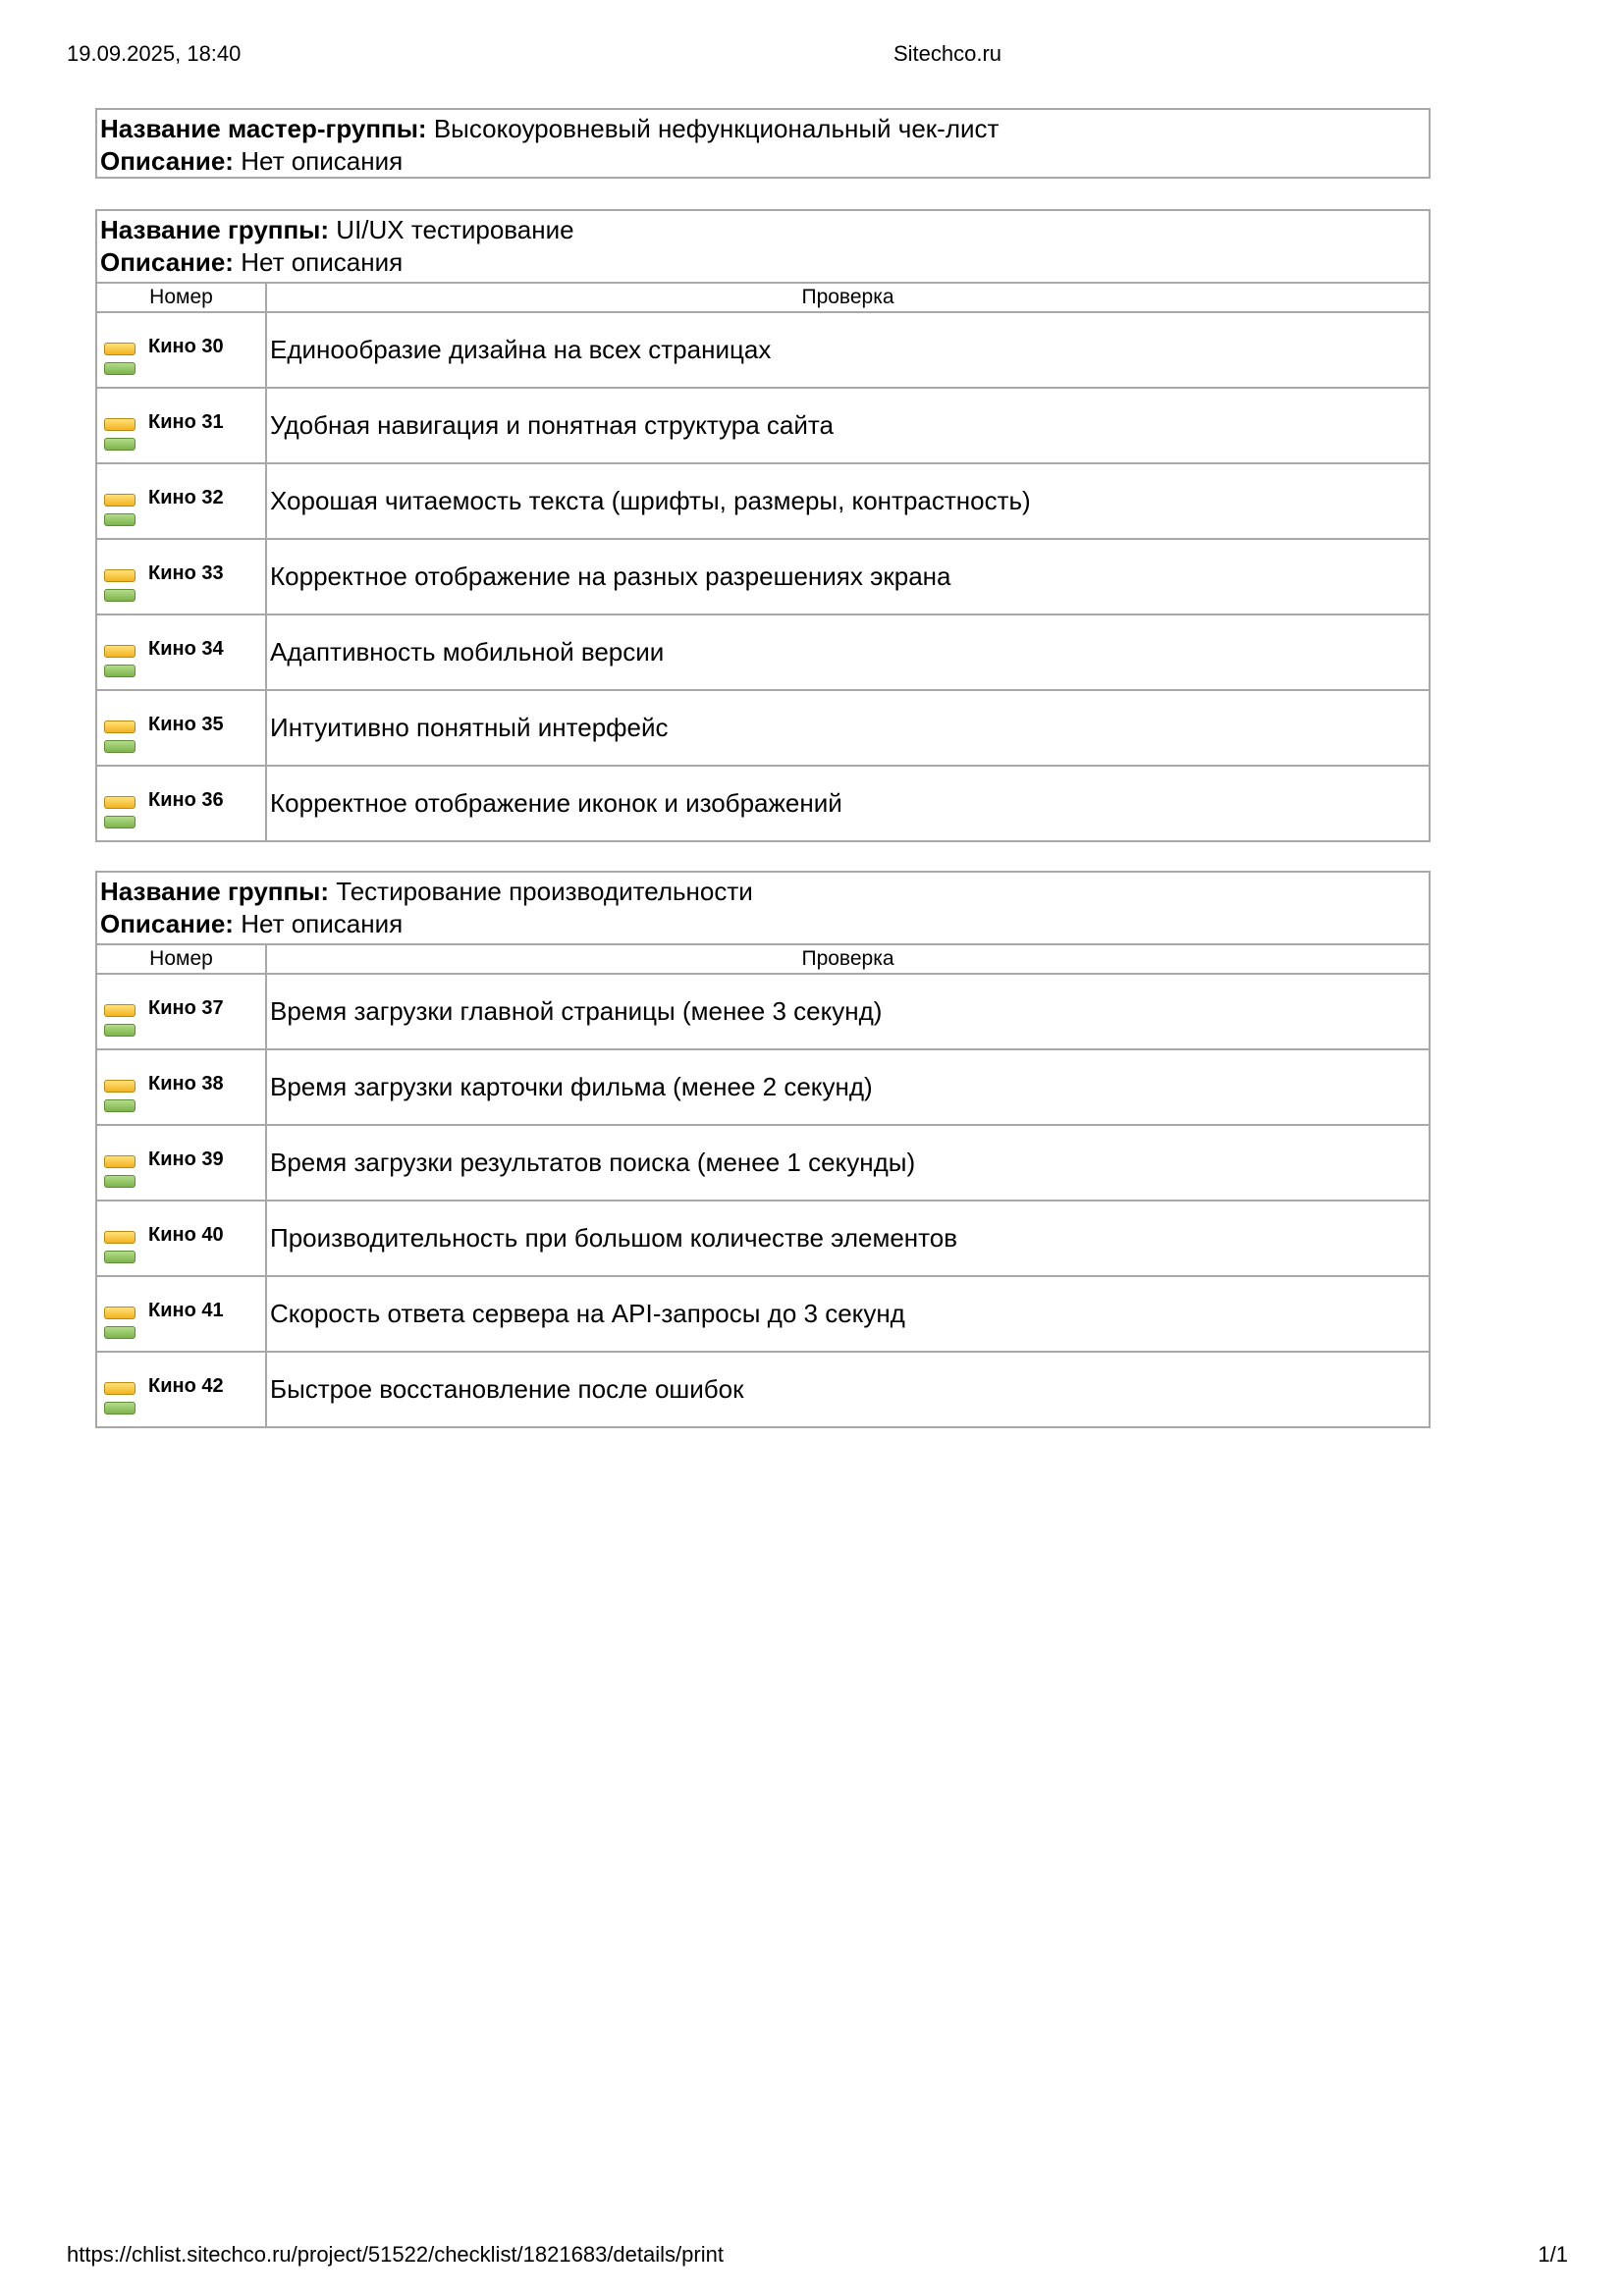  I want to click on check-number: Кино 42, so click(186, 1386).